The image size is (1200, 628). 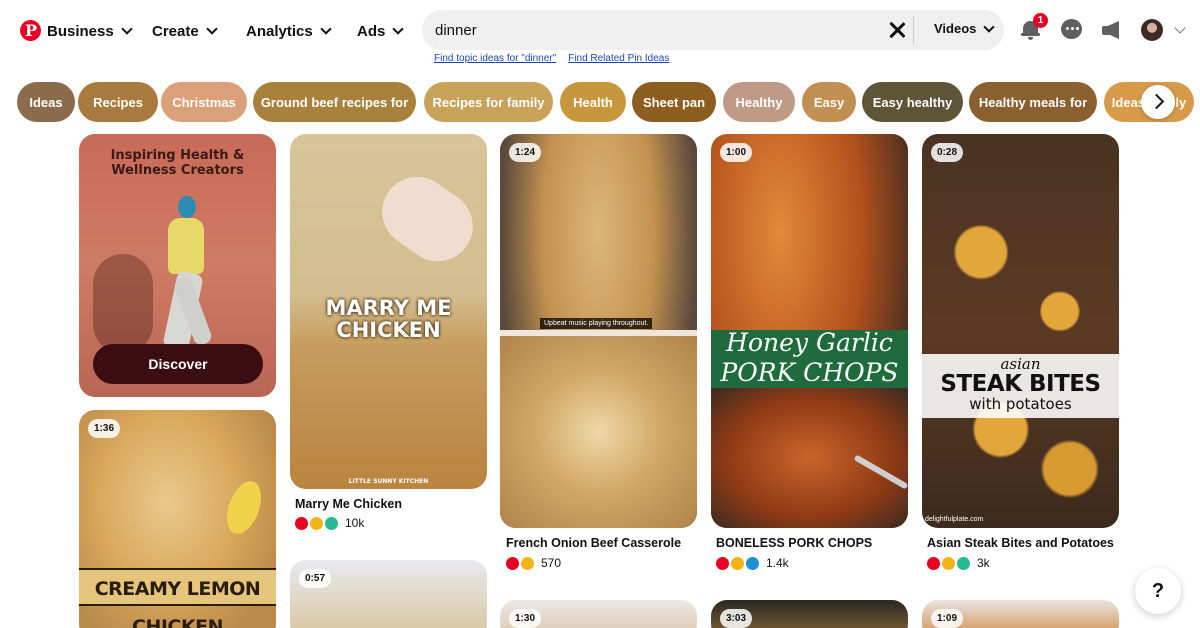 I want to click on avatar, so click(x=1152, y=30).